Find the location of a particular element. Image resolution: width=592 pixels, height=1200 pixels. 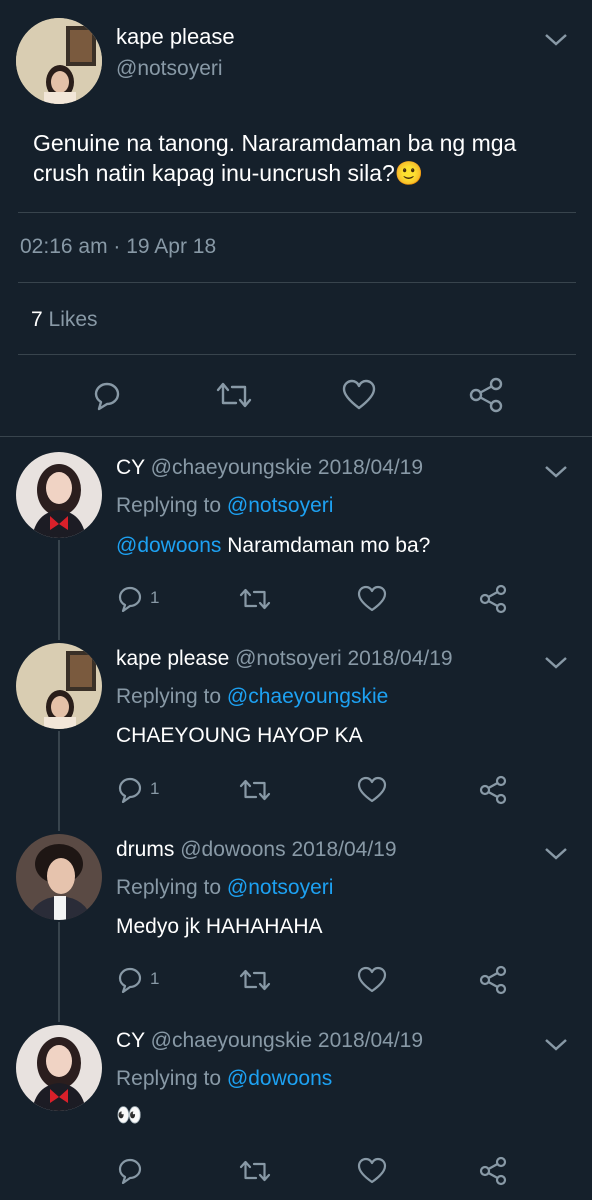

reply-text: @dowoons Naramdaman mo ba? is located at coordinates (273, 546).